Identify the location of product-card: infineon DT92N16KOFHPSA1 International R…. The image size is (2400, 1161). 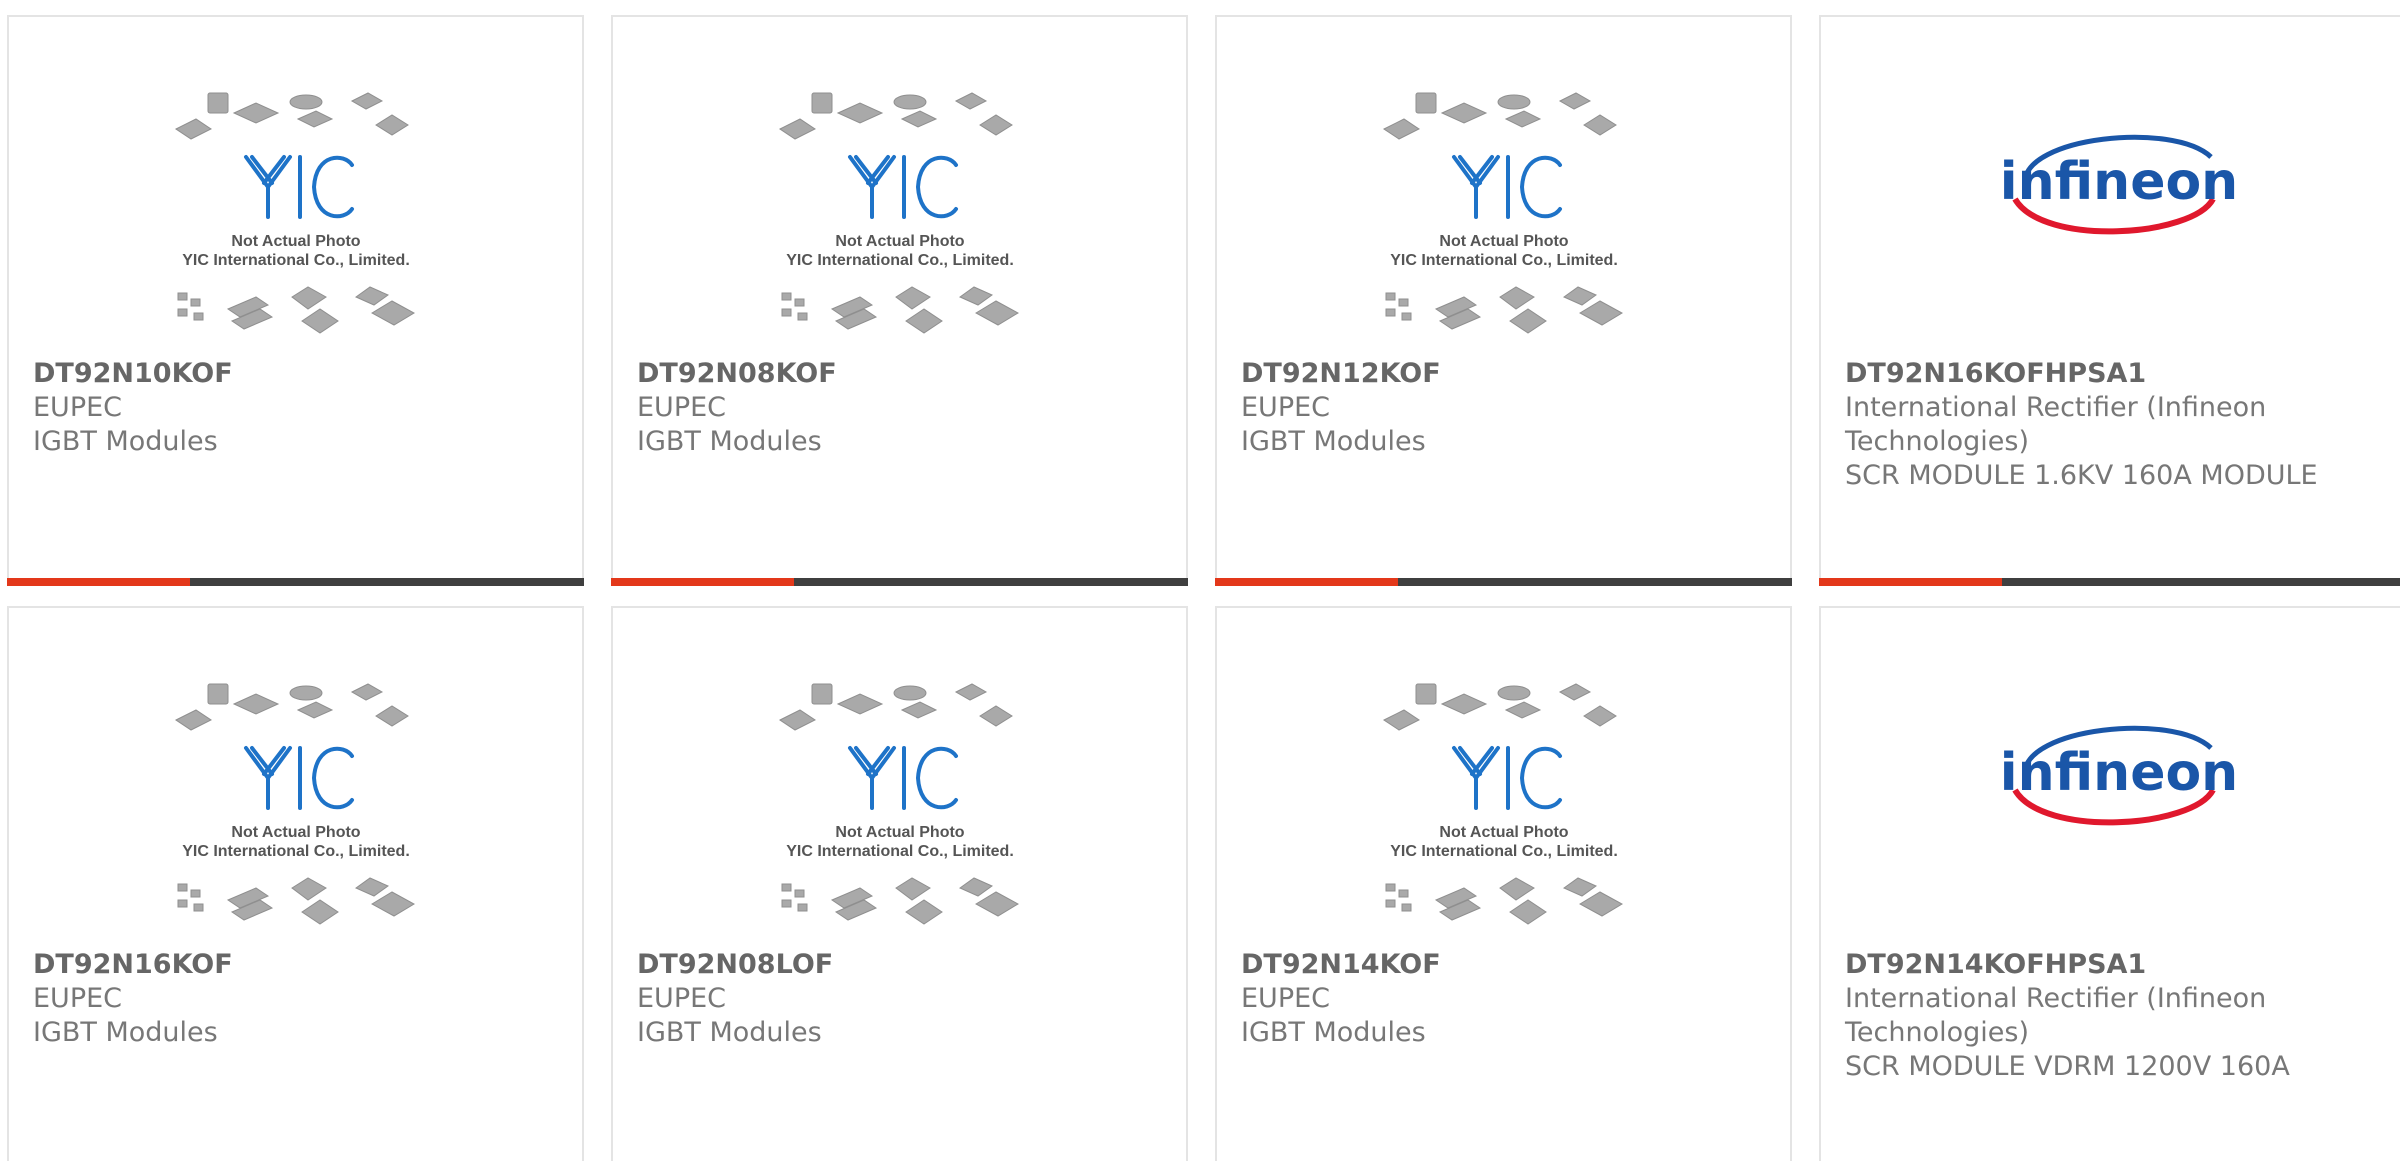
(2109, 300).